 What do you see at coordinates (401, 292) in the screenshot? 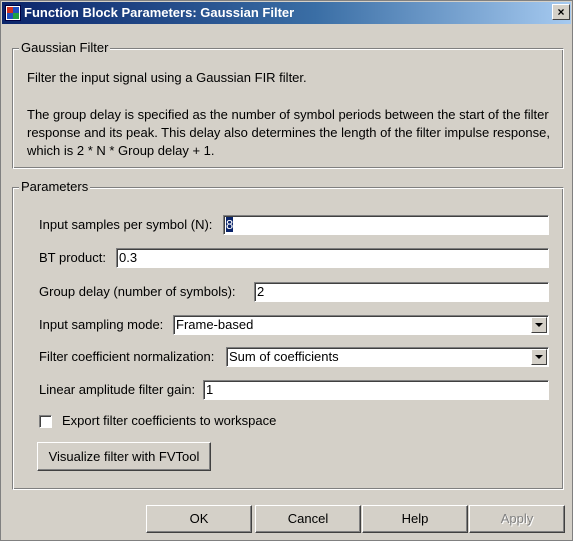
I see `group-delay-field: 2` at bounding box center [401, 292].